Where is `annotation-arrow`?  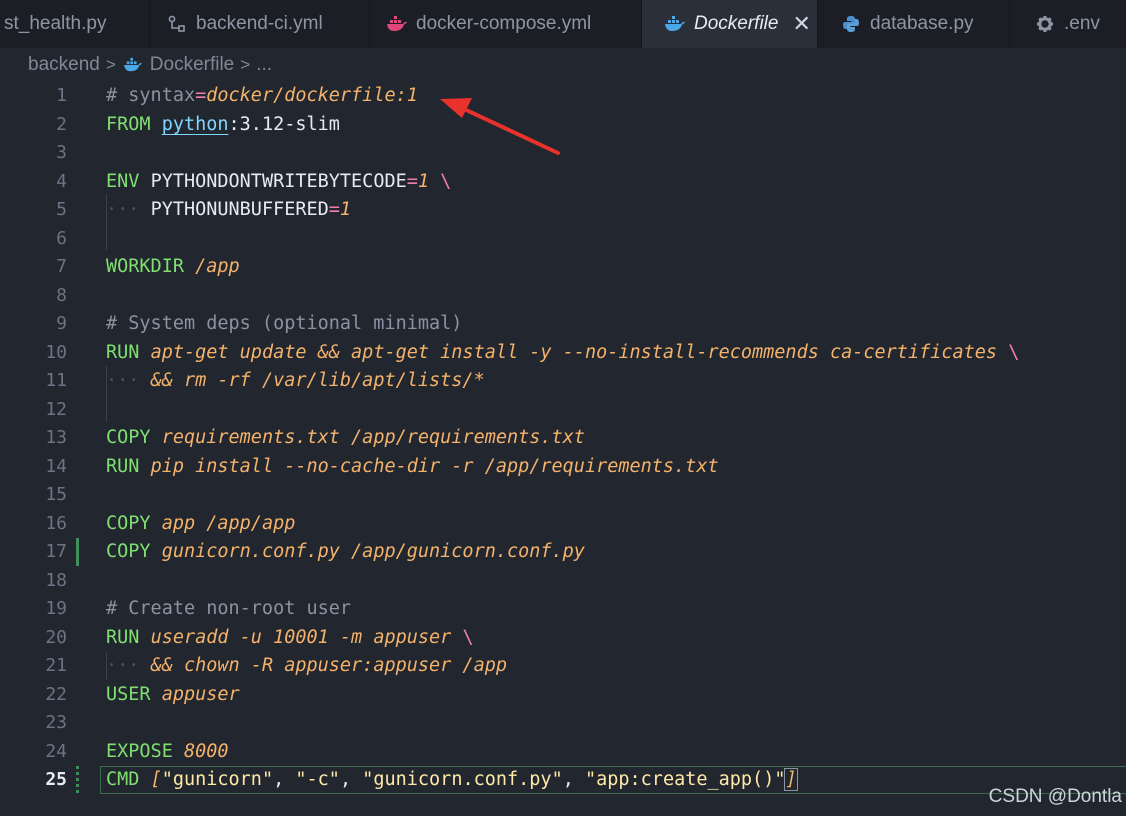 annotation-arrow is located at coordinates (500, 126).